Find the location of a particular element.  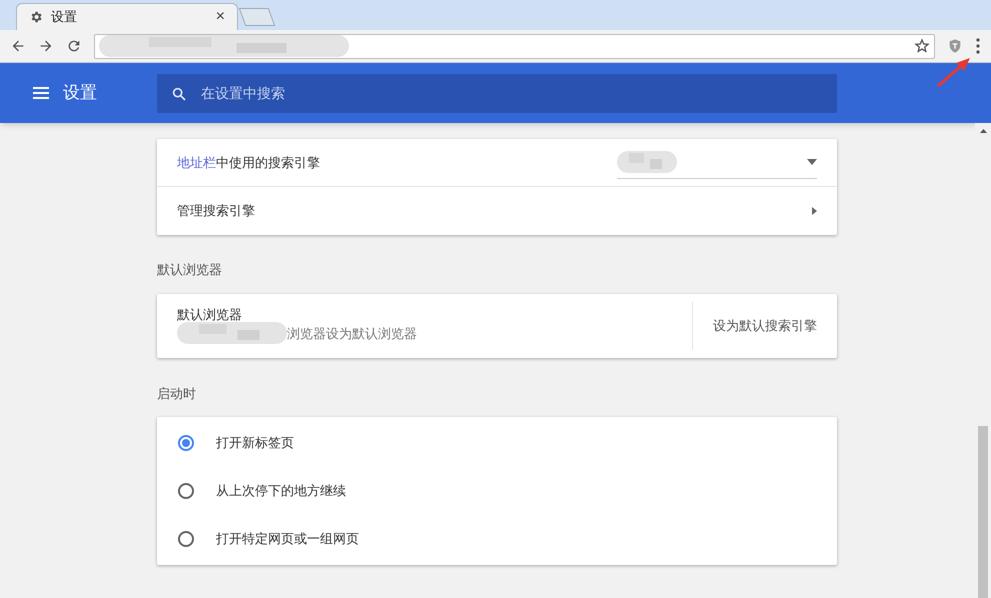

star-icon is located at coordinates (922, 46).